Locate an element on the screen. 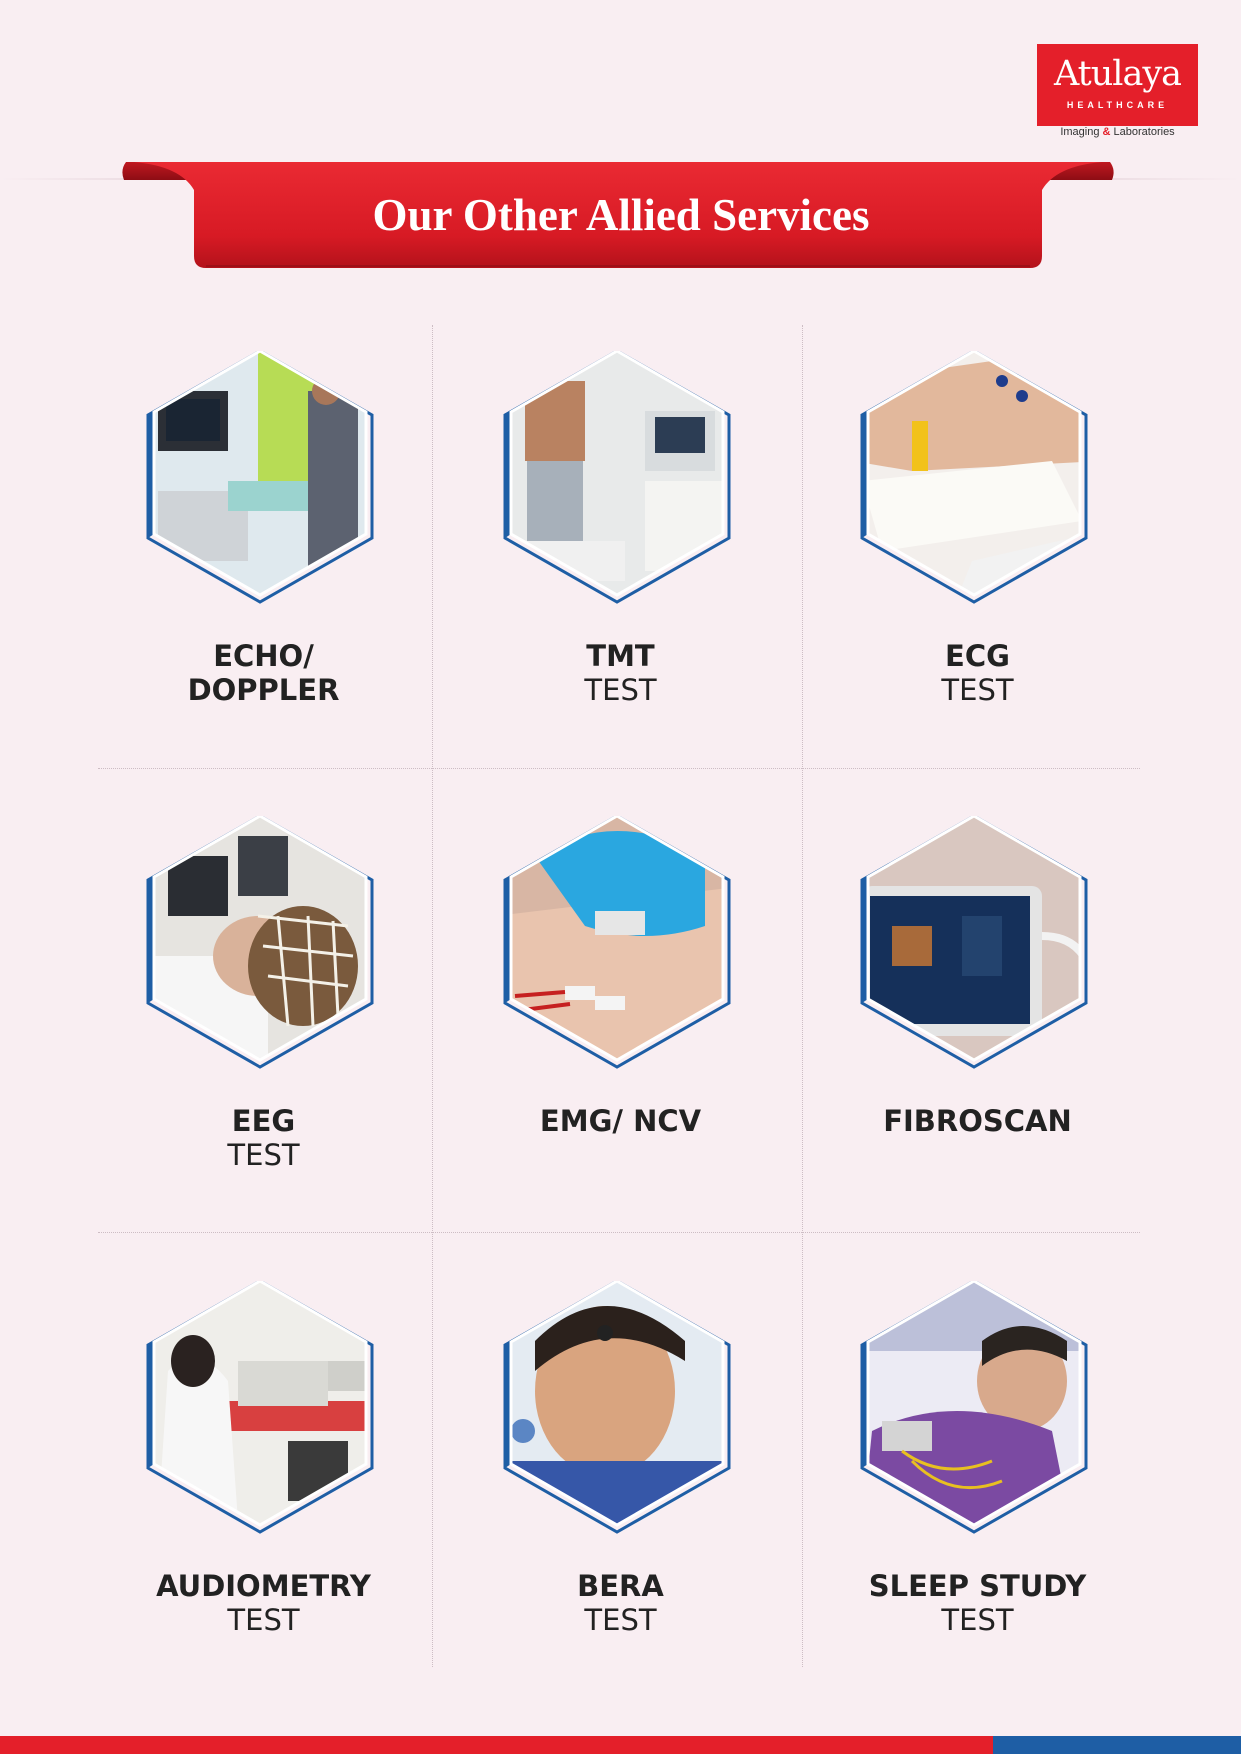  service-title: FIBROSCAN is located at coordinates (977, 1121).